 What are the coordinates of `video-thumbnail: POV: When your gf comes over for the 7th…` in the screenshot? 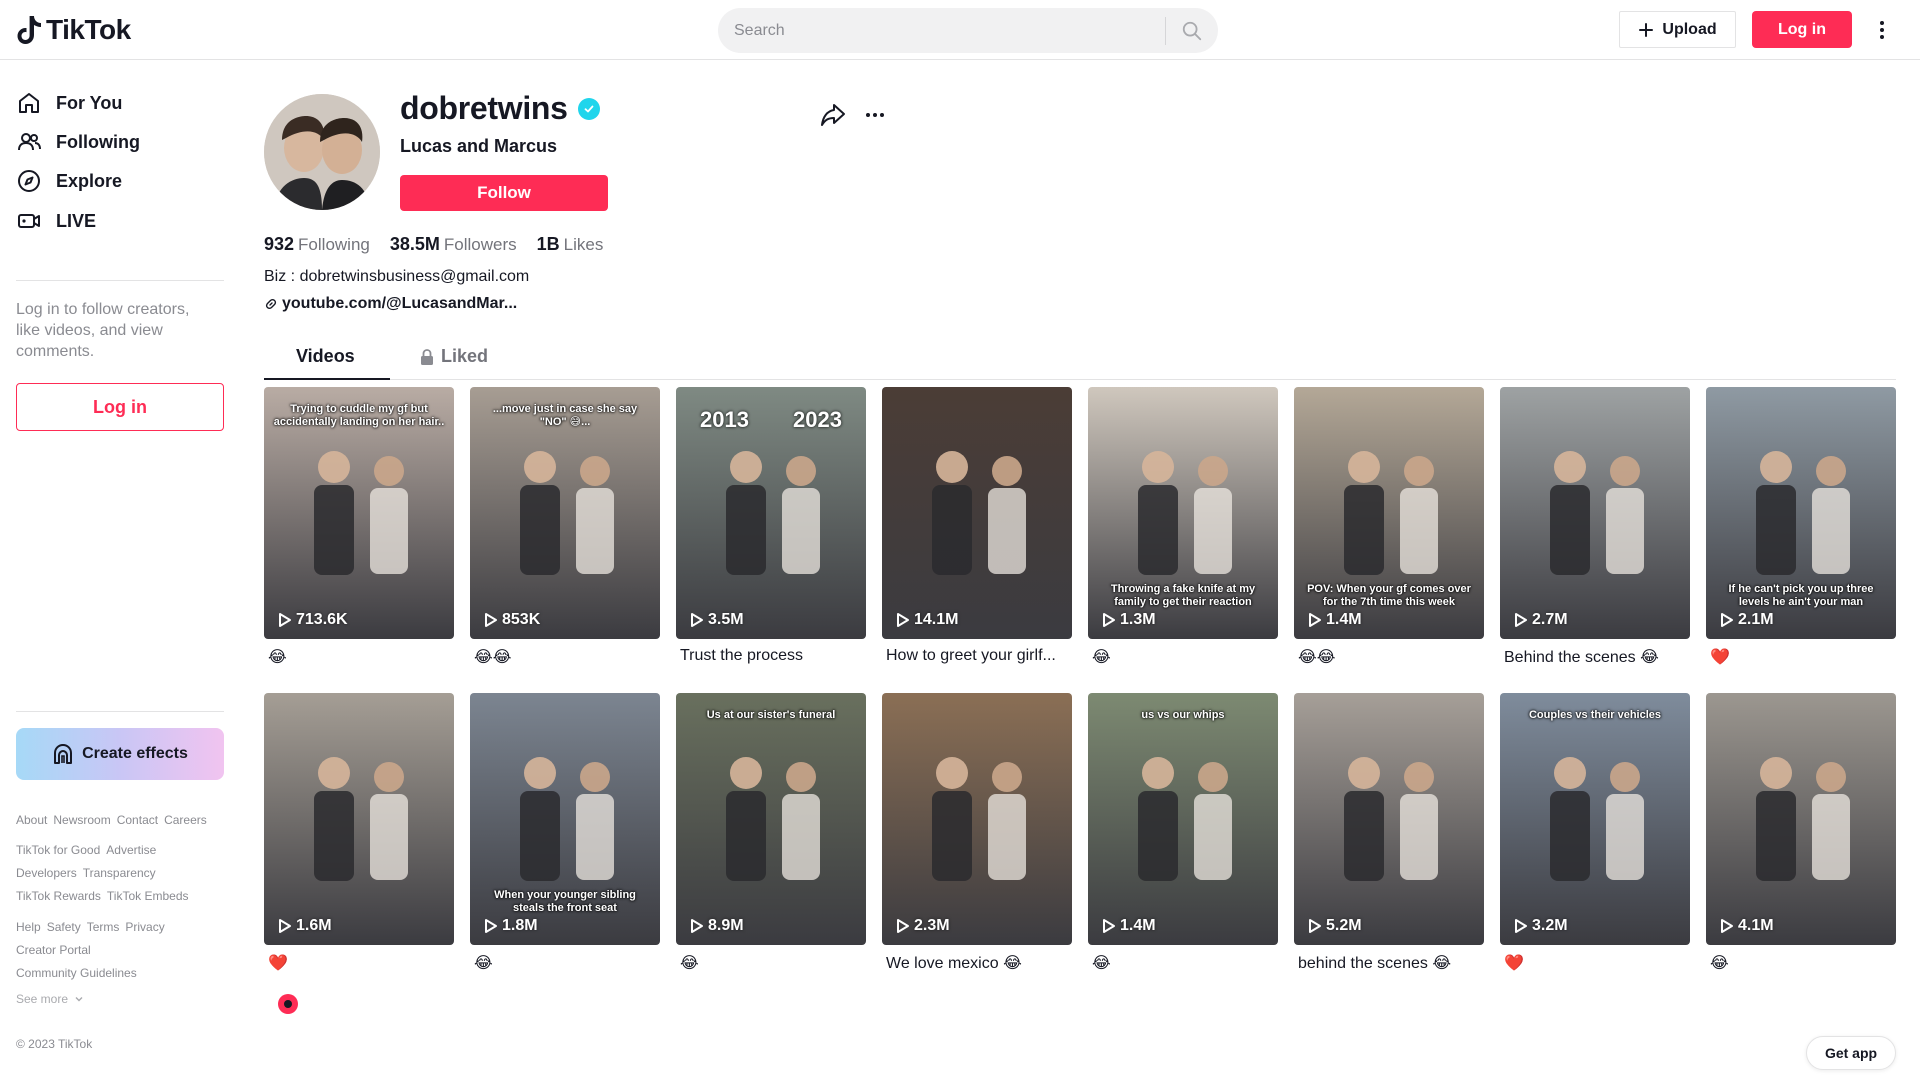 It's located at (1389, 513).